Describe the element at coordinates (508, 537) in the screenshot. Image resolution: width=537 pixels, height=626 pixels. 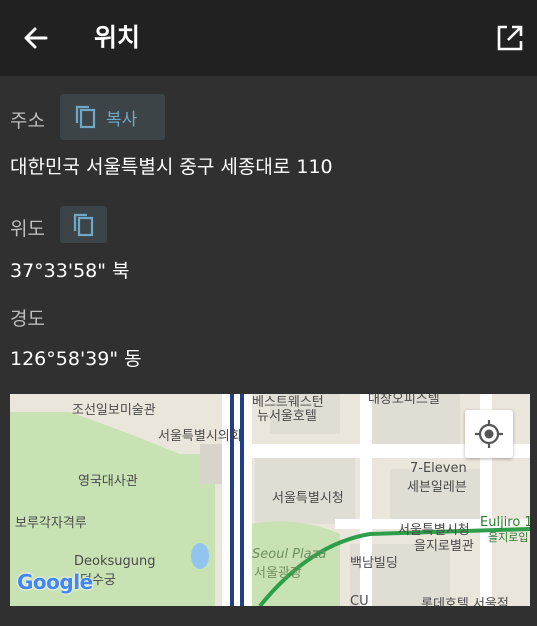
I see `map-place-label: 을지로입` at that location.